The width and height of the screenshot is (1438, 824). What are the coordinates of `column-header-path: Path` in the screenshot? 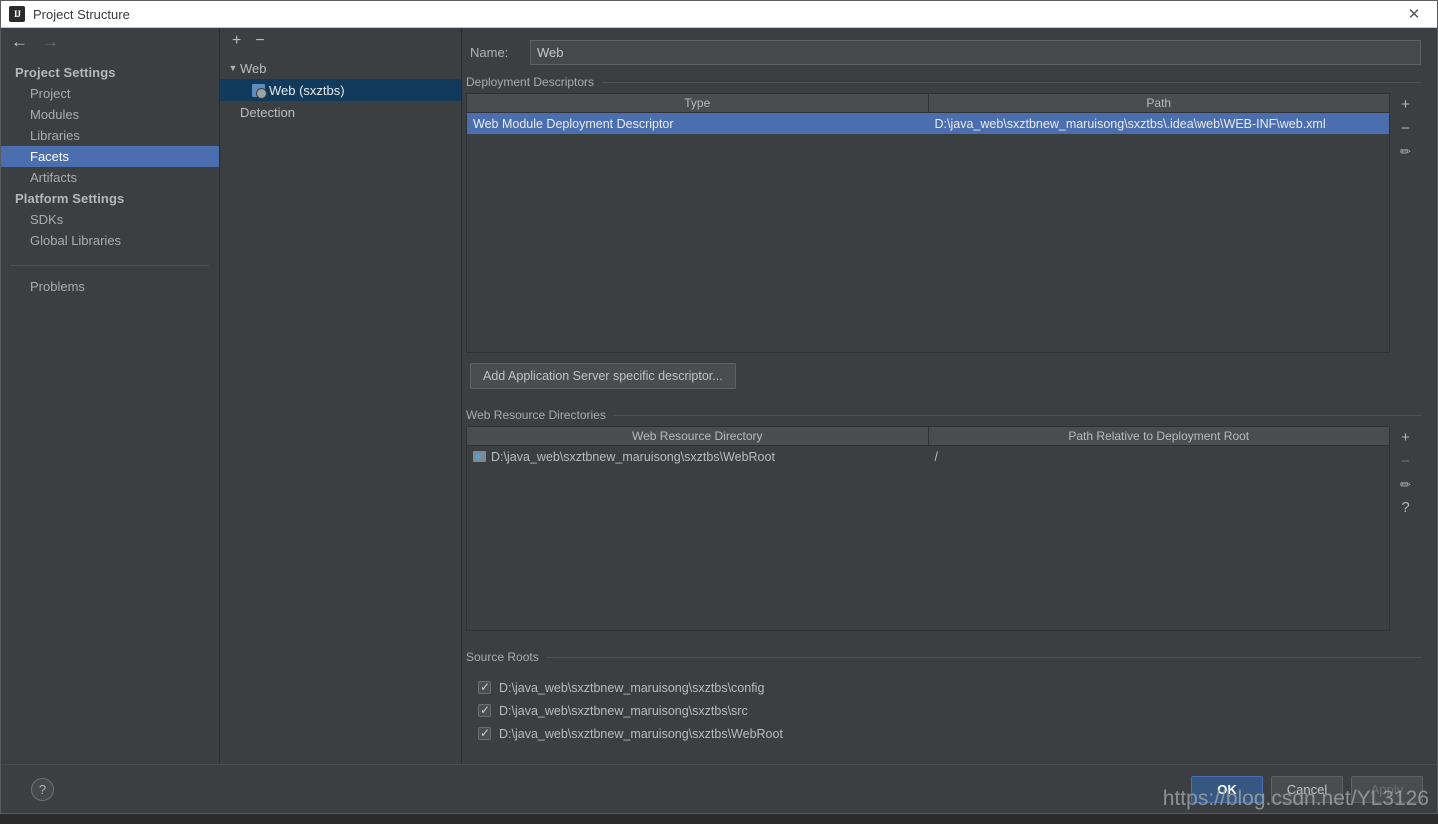 It's located at (1159, 103).